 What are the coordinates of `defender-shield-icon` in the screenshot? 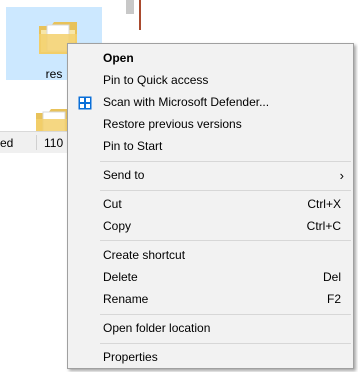 It's located at (85, 103).